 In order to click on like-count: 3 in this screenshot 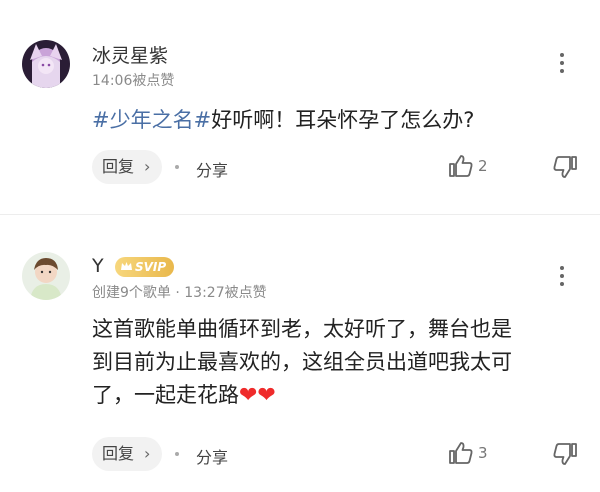, I will do `click(483, 453)`.